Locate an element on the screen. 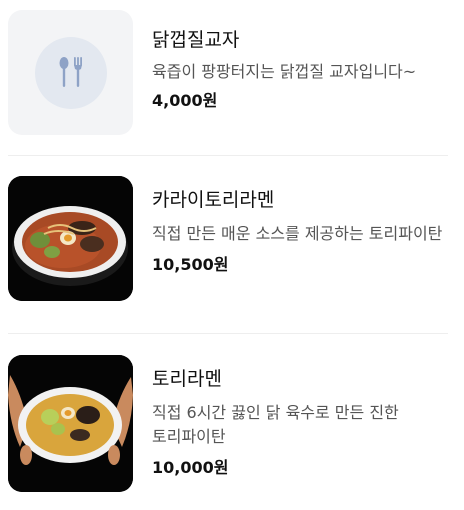 This screenshot has height=510, width=464. menu-item-price: 10,000원 is located at coordinates (190, 467).